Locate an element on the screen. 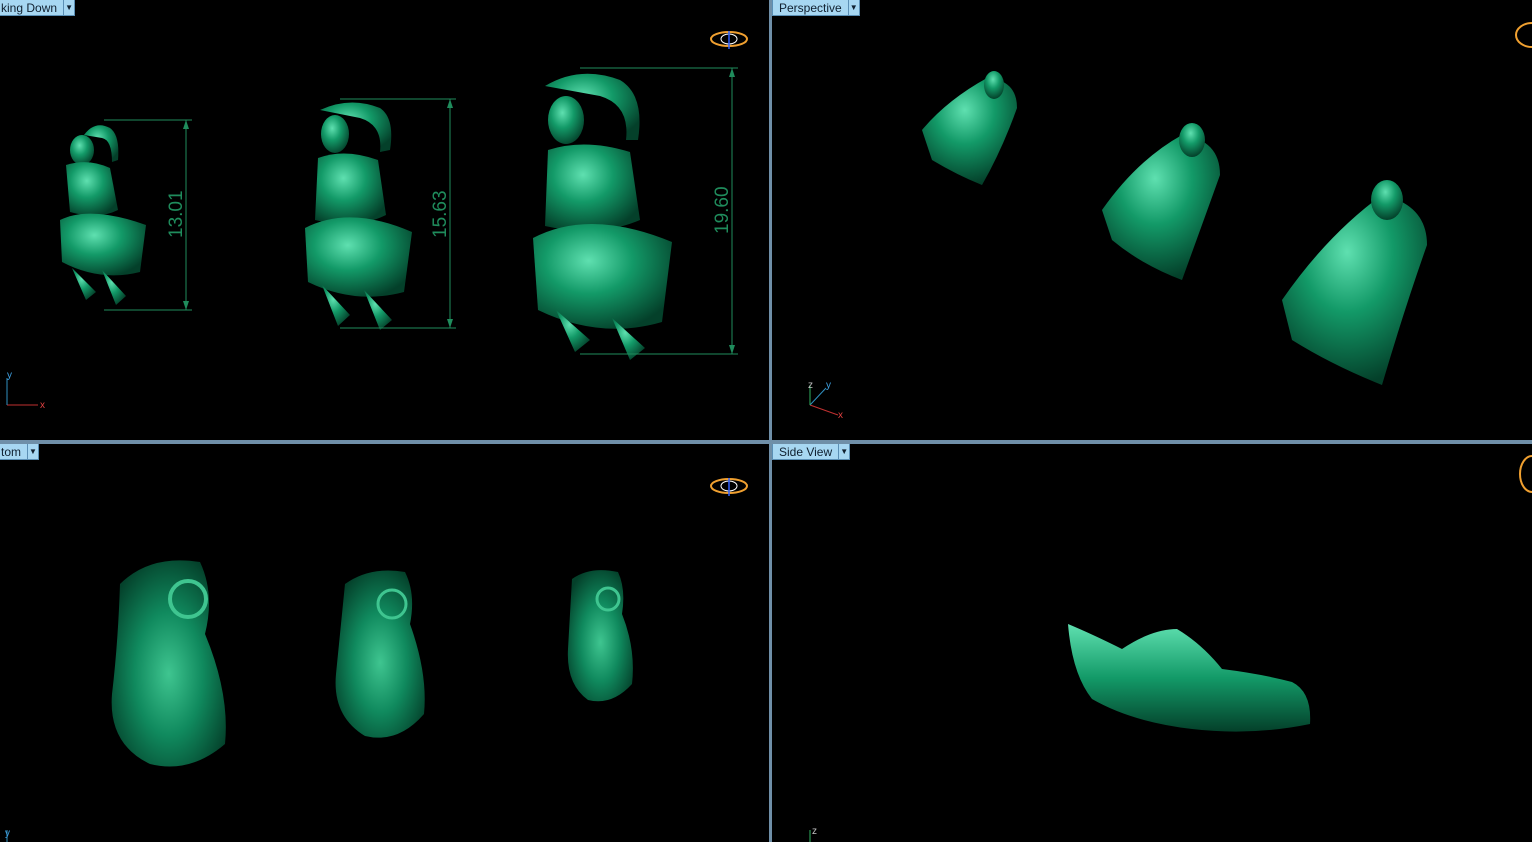 This screenshot has height=842, width=1532. viewport-tab-label: tom is located at coordinates (14, 452).